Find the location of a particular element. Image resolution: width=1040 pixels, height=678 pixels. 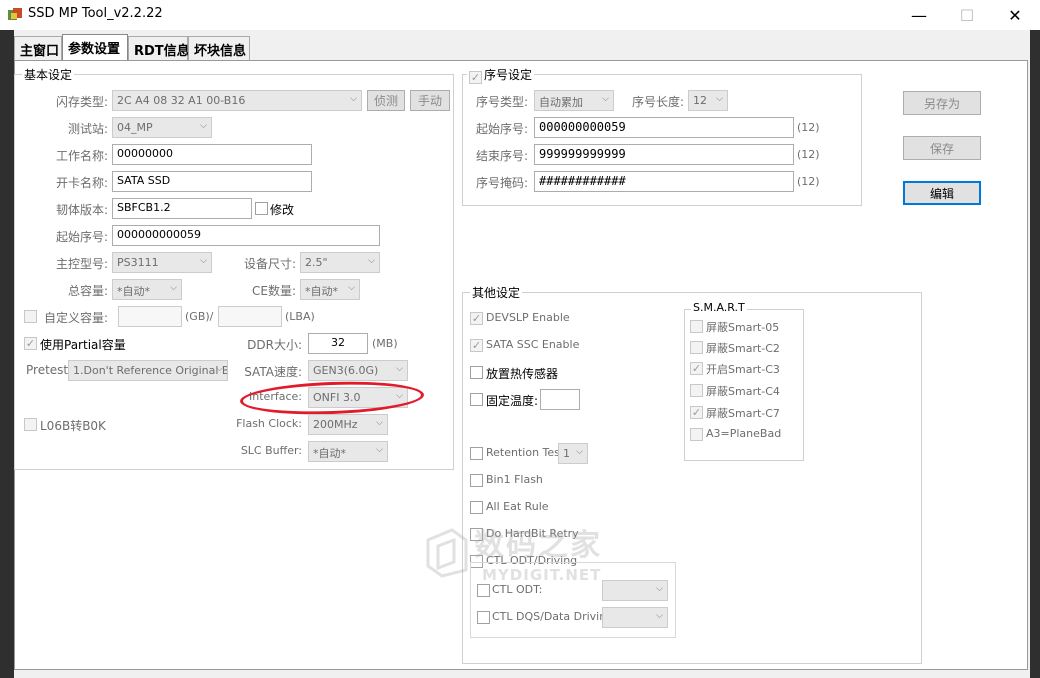

serial-settings-title: ✓ 序号设定 is located at coordinates (501, 75).